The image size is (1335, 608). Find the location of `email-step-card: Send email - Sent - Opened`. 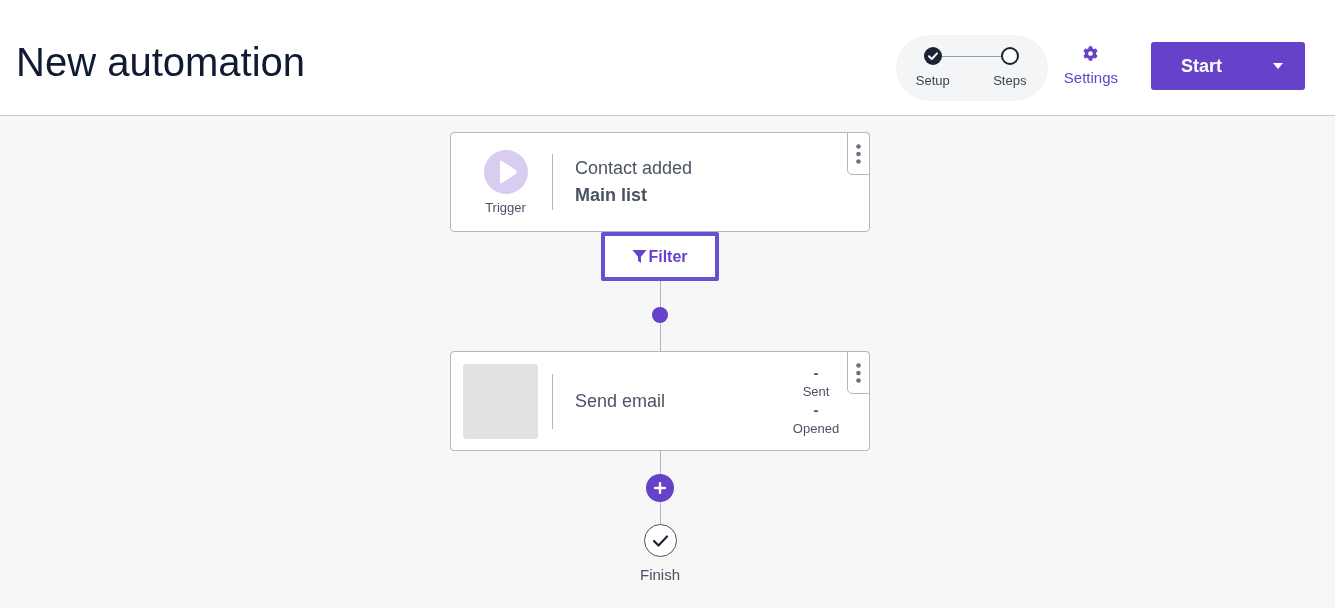

email-step-card: Send email - Sent - Opened is located at coordinates (660, 401).